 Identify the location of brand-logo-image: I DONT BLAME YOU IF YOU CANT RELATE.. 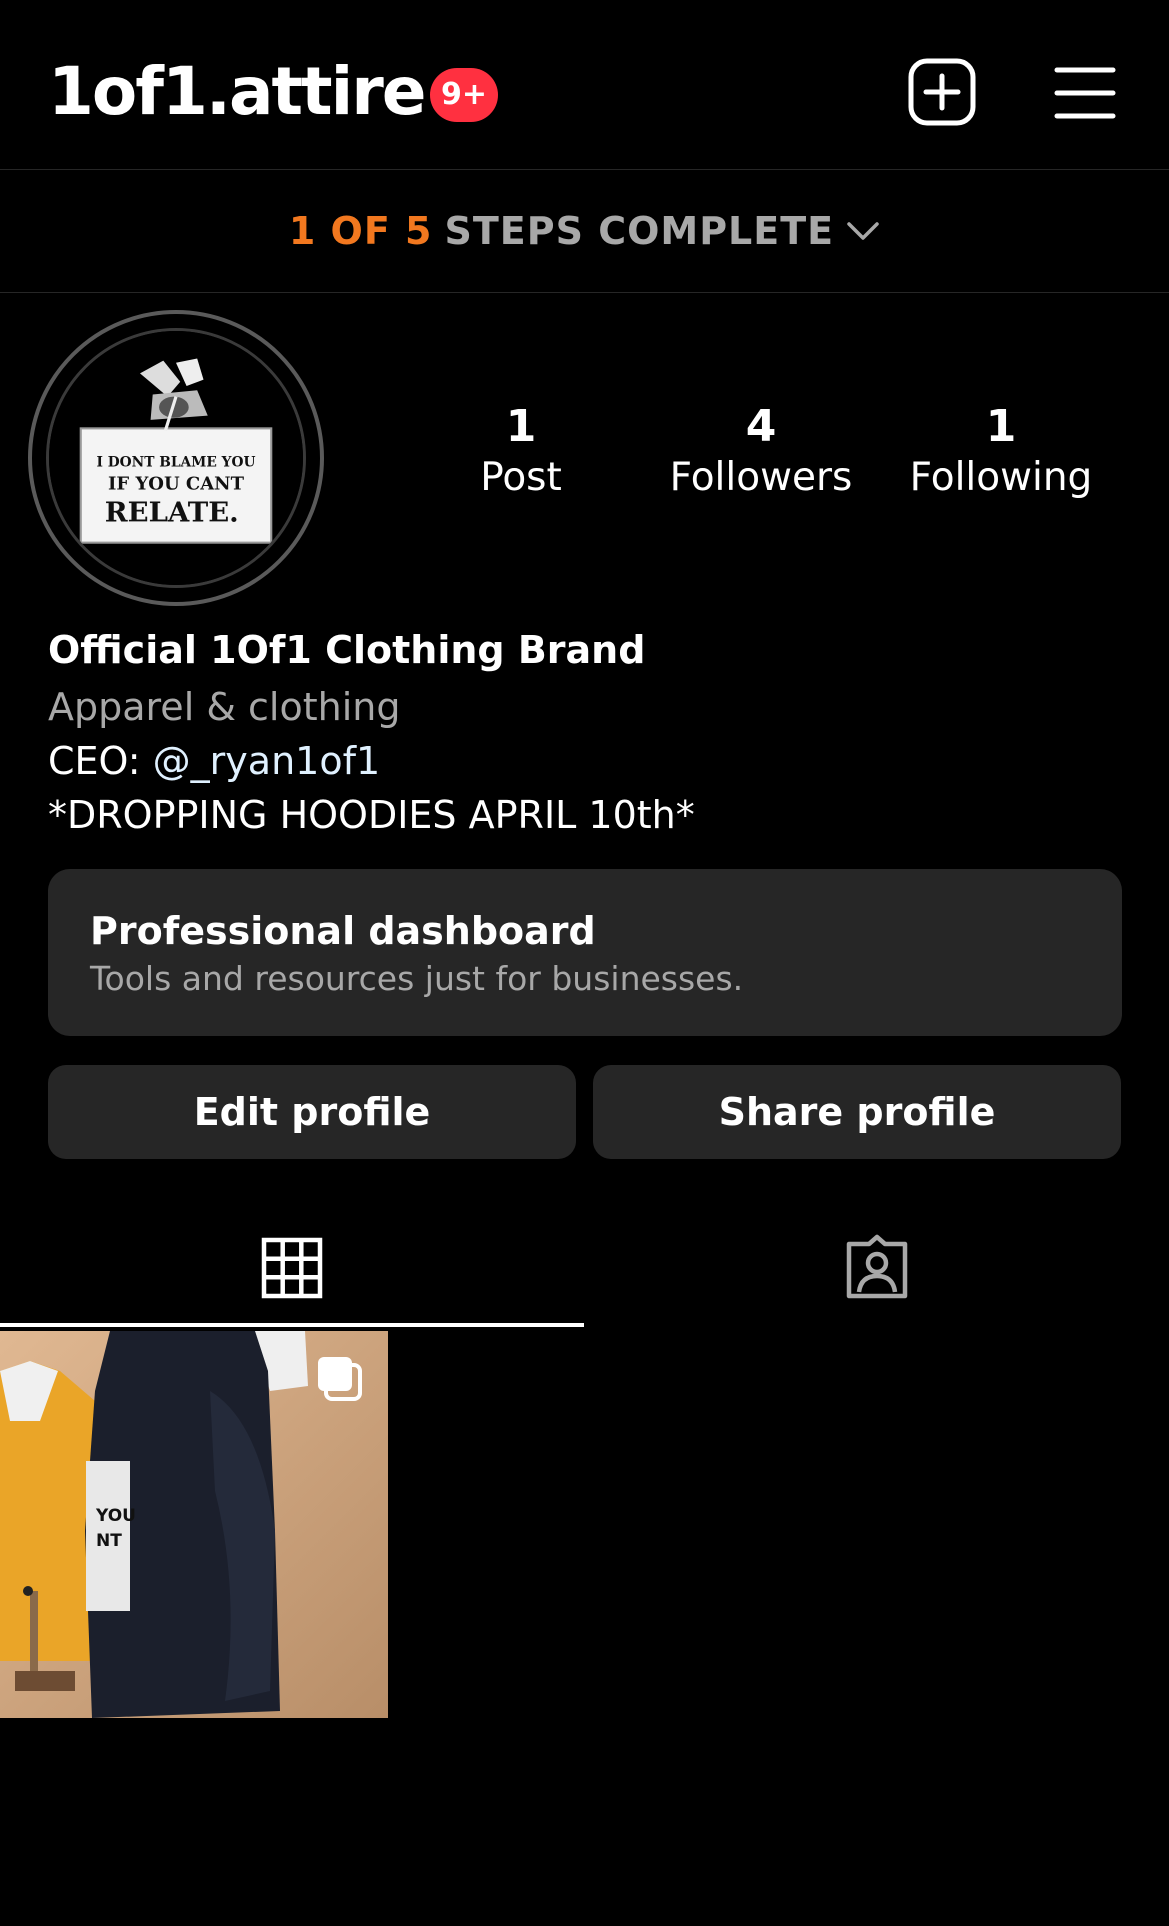
(176, 458).